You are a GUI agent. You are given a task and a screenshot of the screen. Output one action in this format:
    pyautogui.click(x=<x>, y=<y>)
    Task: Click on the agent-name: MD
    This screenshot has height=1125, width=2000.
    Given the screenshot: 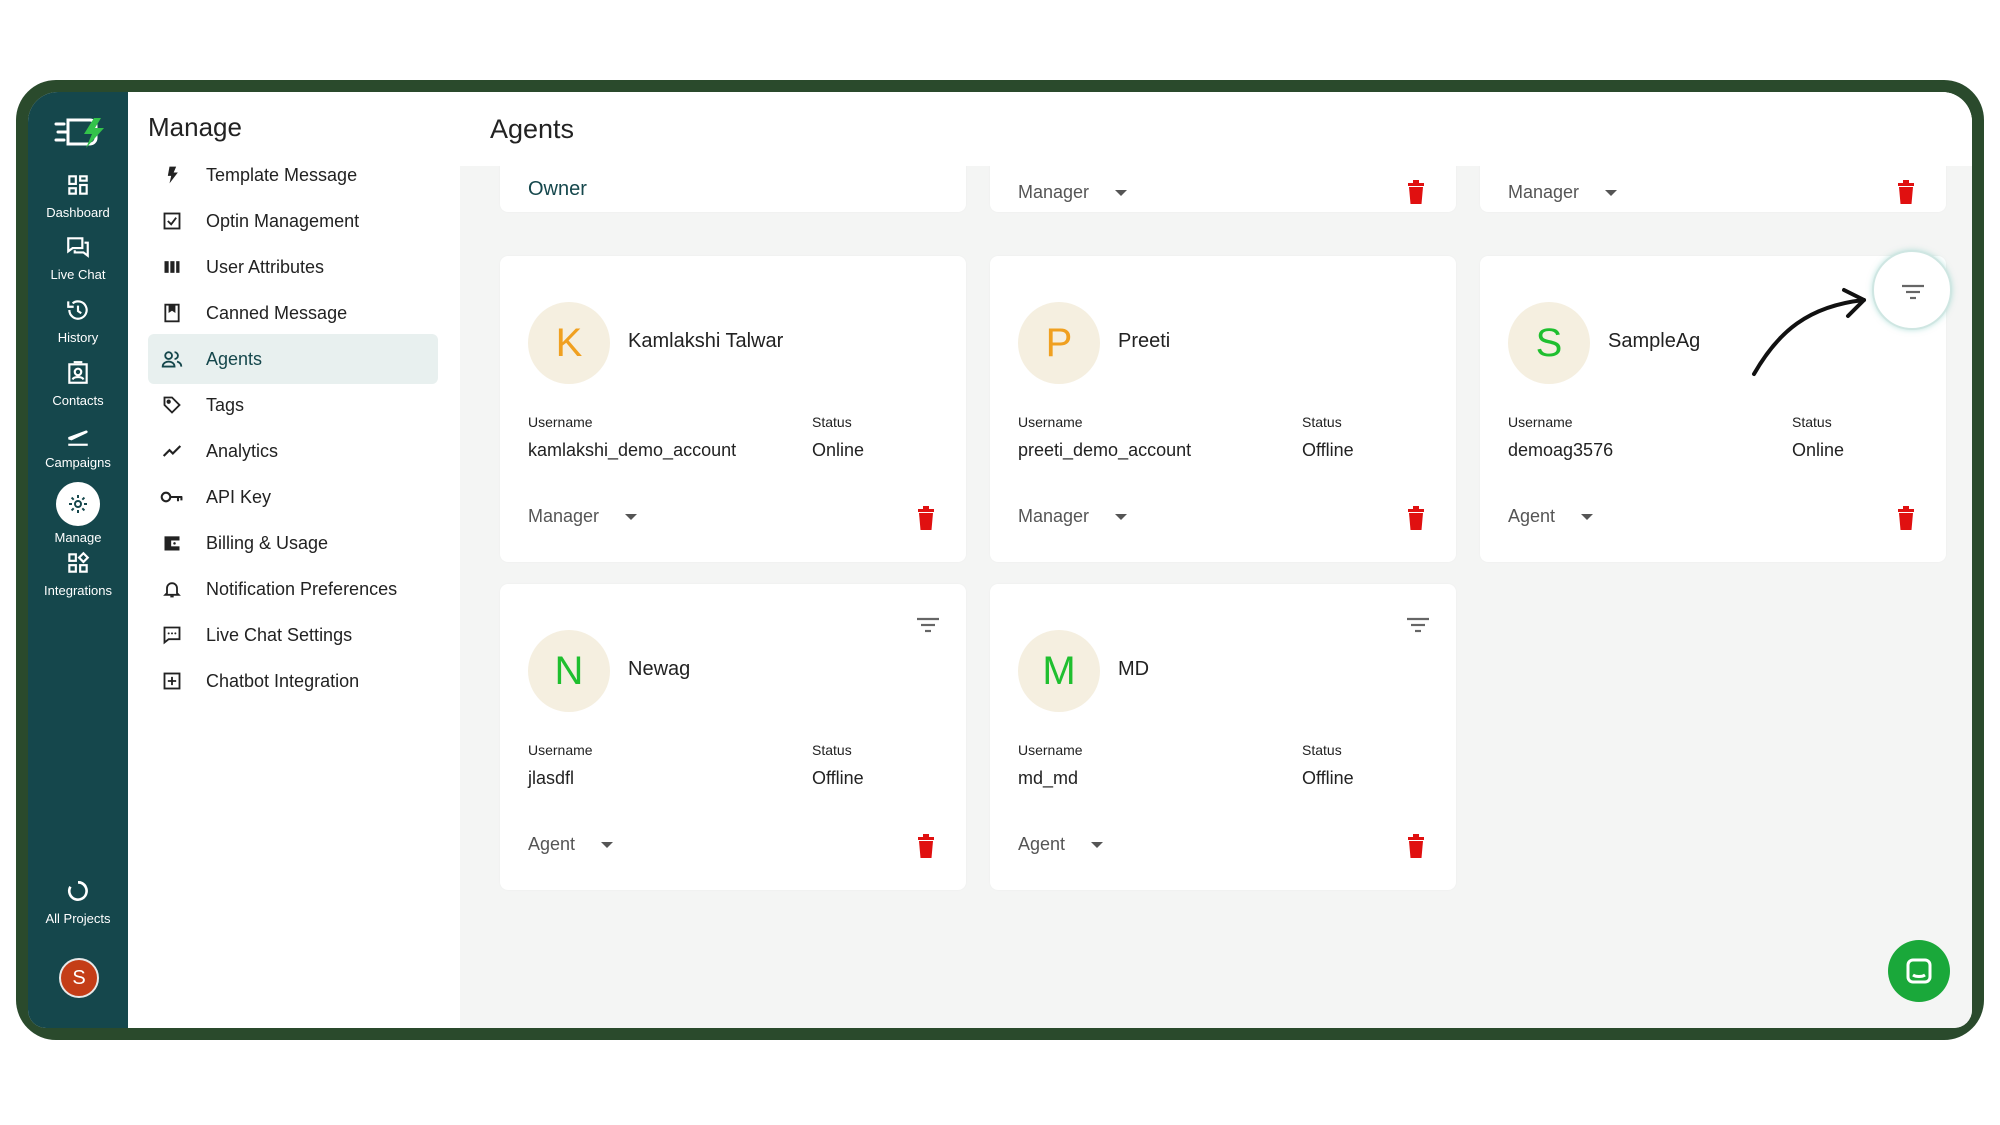 What is the action you would take?
    pyautogui.click(x=1134, y=669)
    